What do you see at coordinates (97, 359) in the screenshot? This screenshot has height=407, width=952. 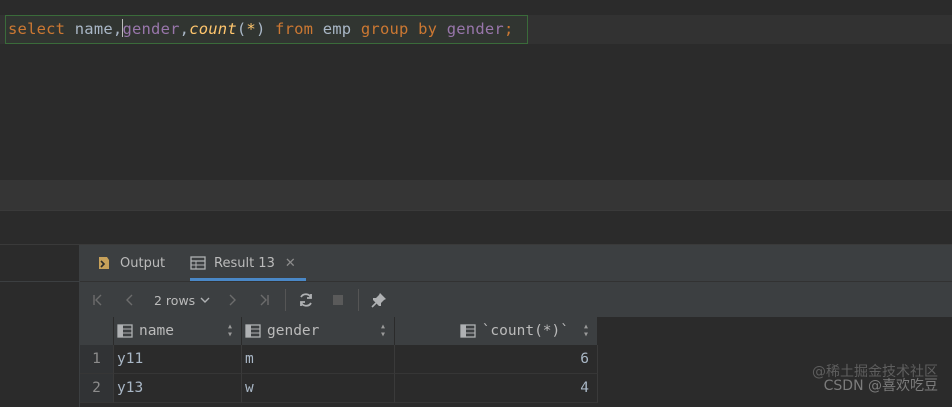 I see `row-number: 1` at bounding box center [97, 359].